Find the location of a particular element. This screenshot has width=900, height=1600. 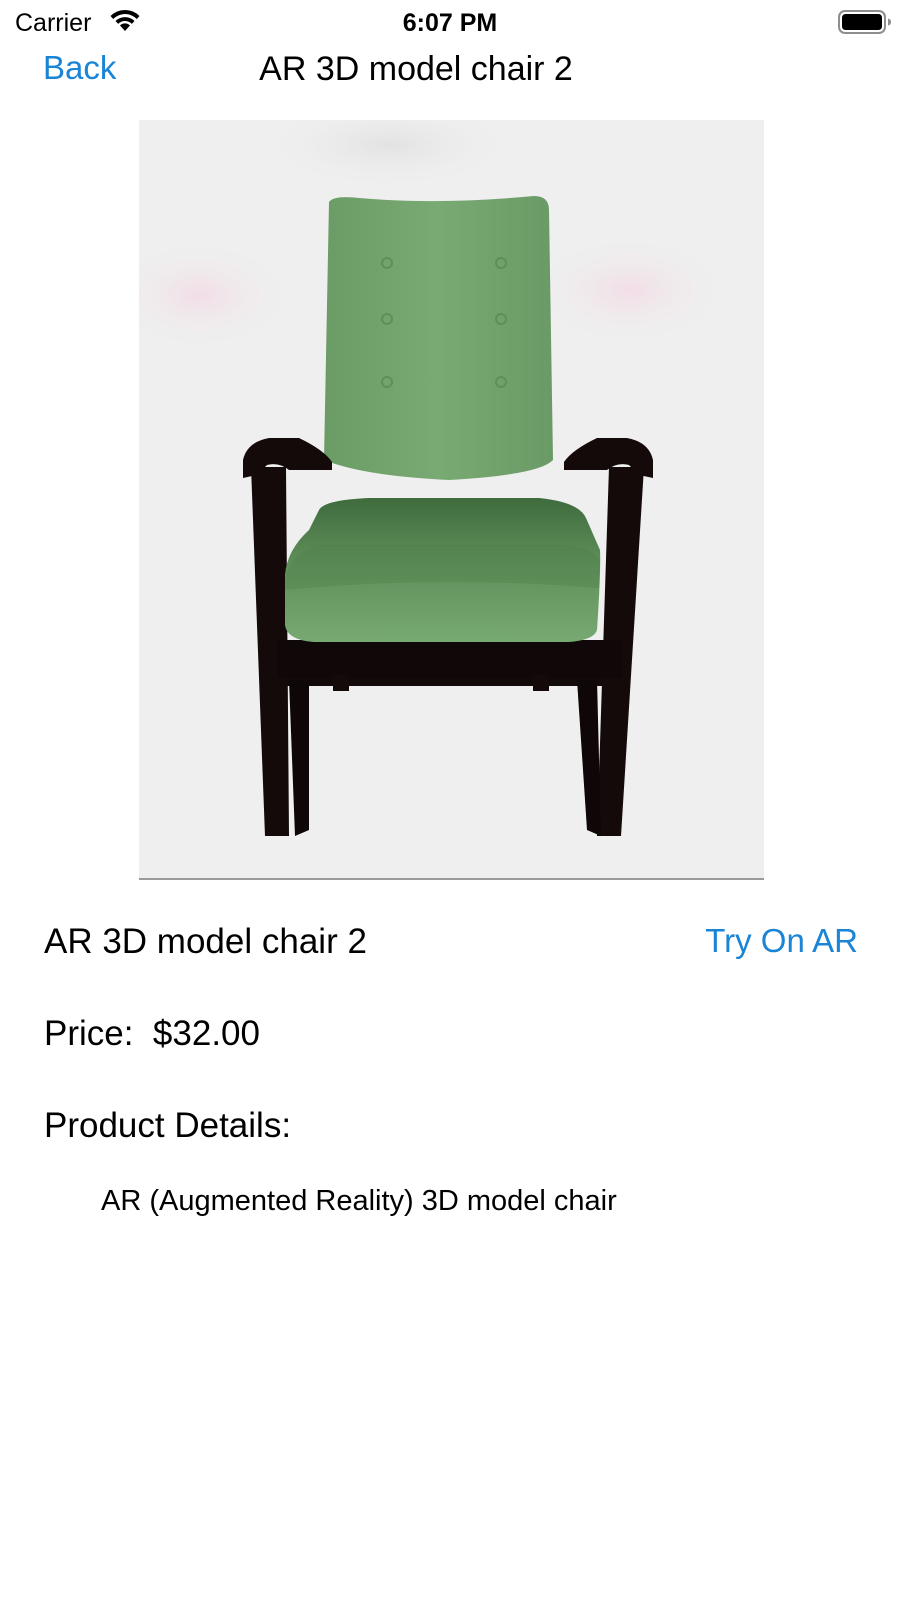

try-on-ar-button: Try On AR is located at coordinates (781, 941).